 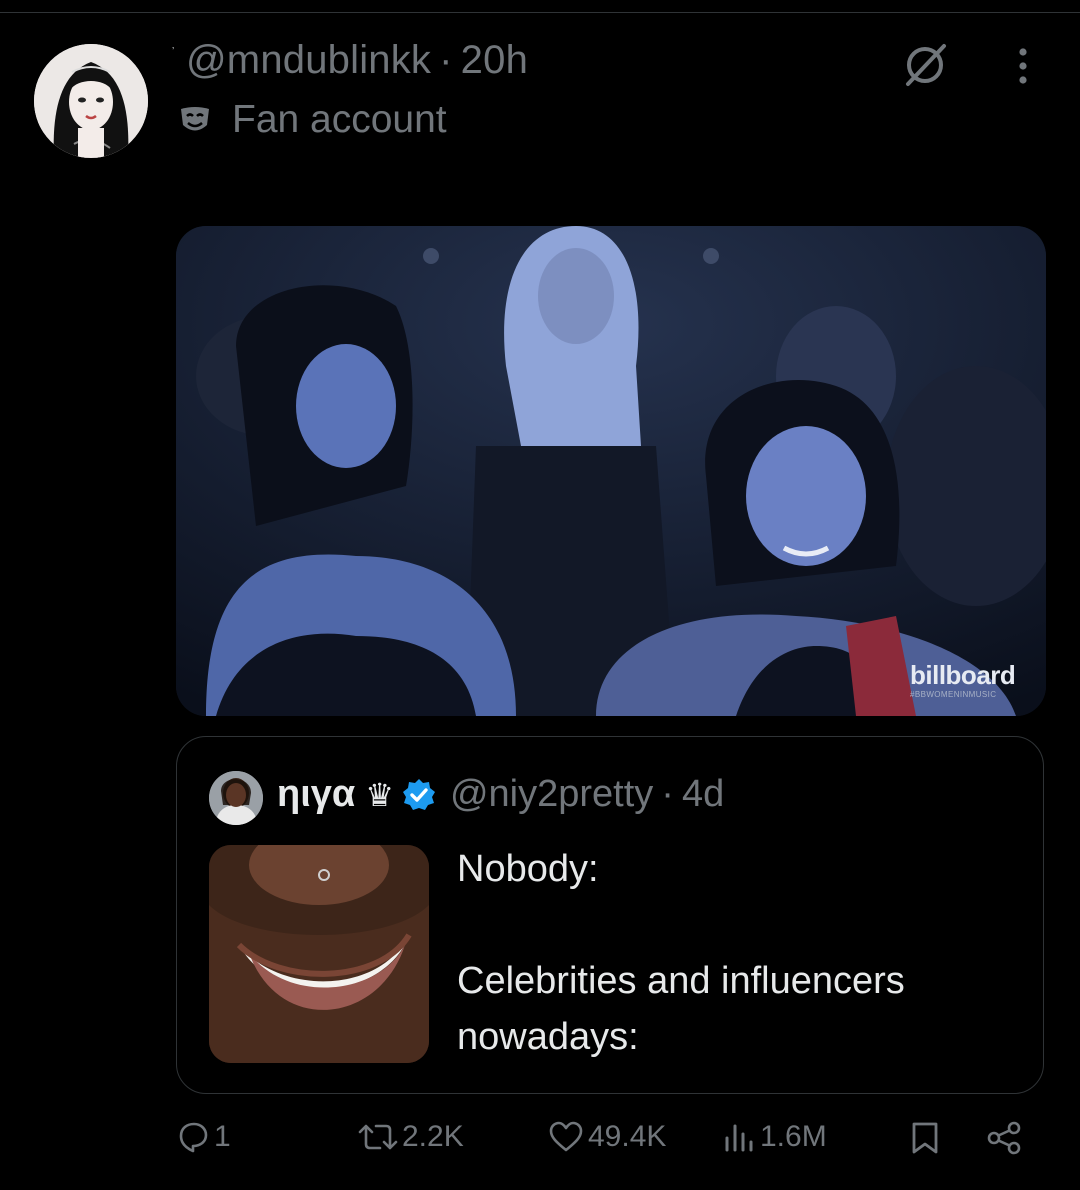 What do you see at coordinates (316, 794) in the screenshot?
I see `quoted-display-name: ηιγα` at bounding box center [316, 794].